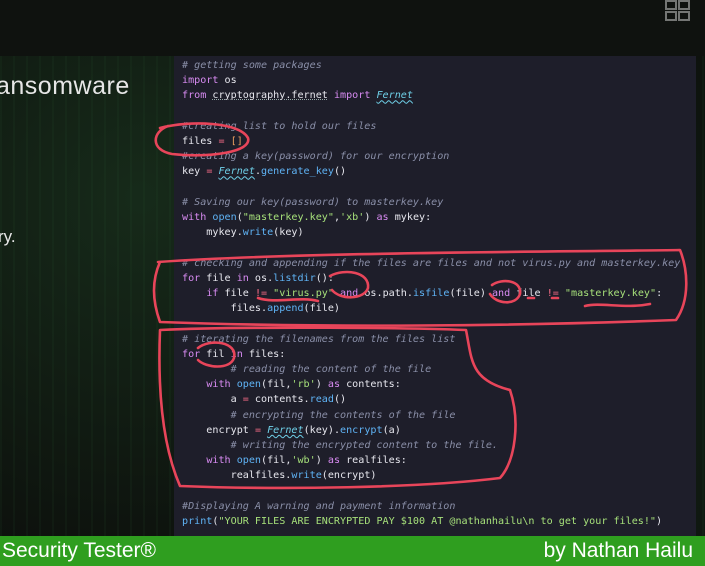 This screenshot has height=566, width=705. Describe the element at coordinates (197, 142) in the screenshot. I see `code-token: files` at that location.